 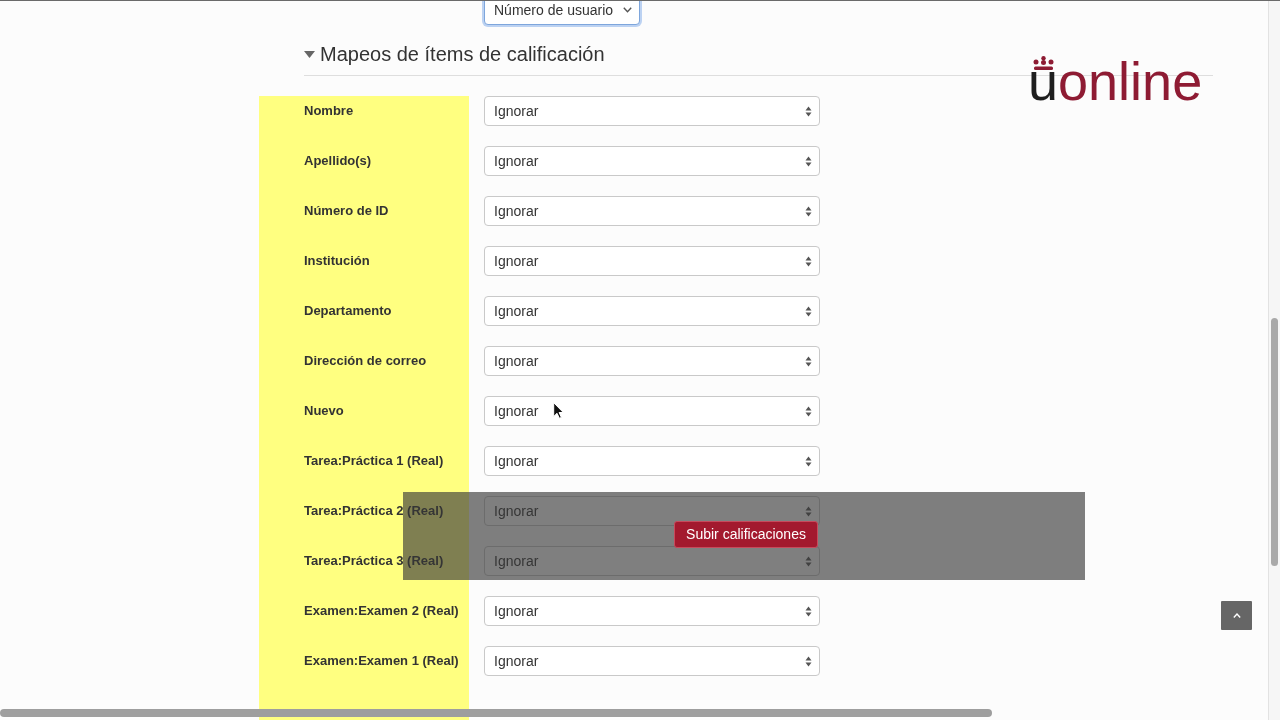 I want to click on section-heading: Mapeos de ítems de calificación, so click(x=462, y=54).